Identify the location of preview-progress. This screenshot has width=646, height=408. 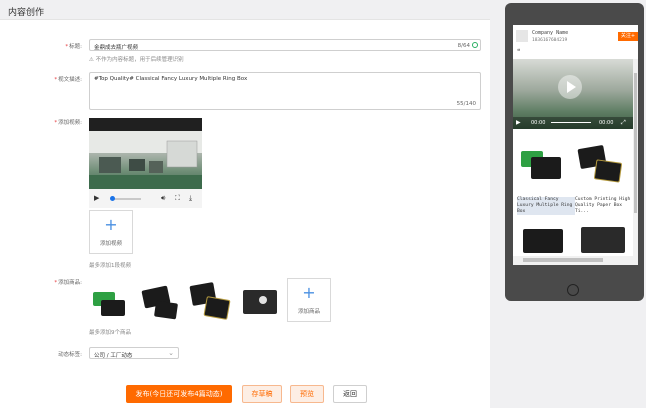
(571, 122).